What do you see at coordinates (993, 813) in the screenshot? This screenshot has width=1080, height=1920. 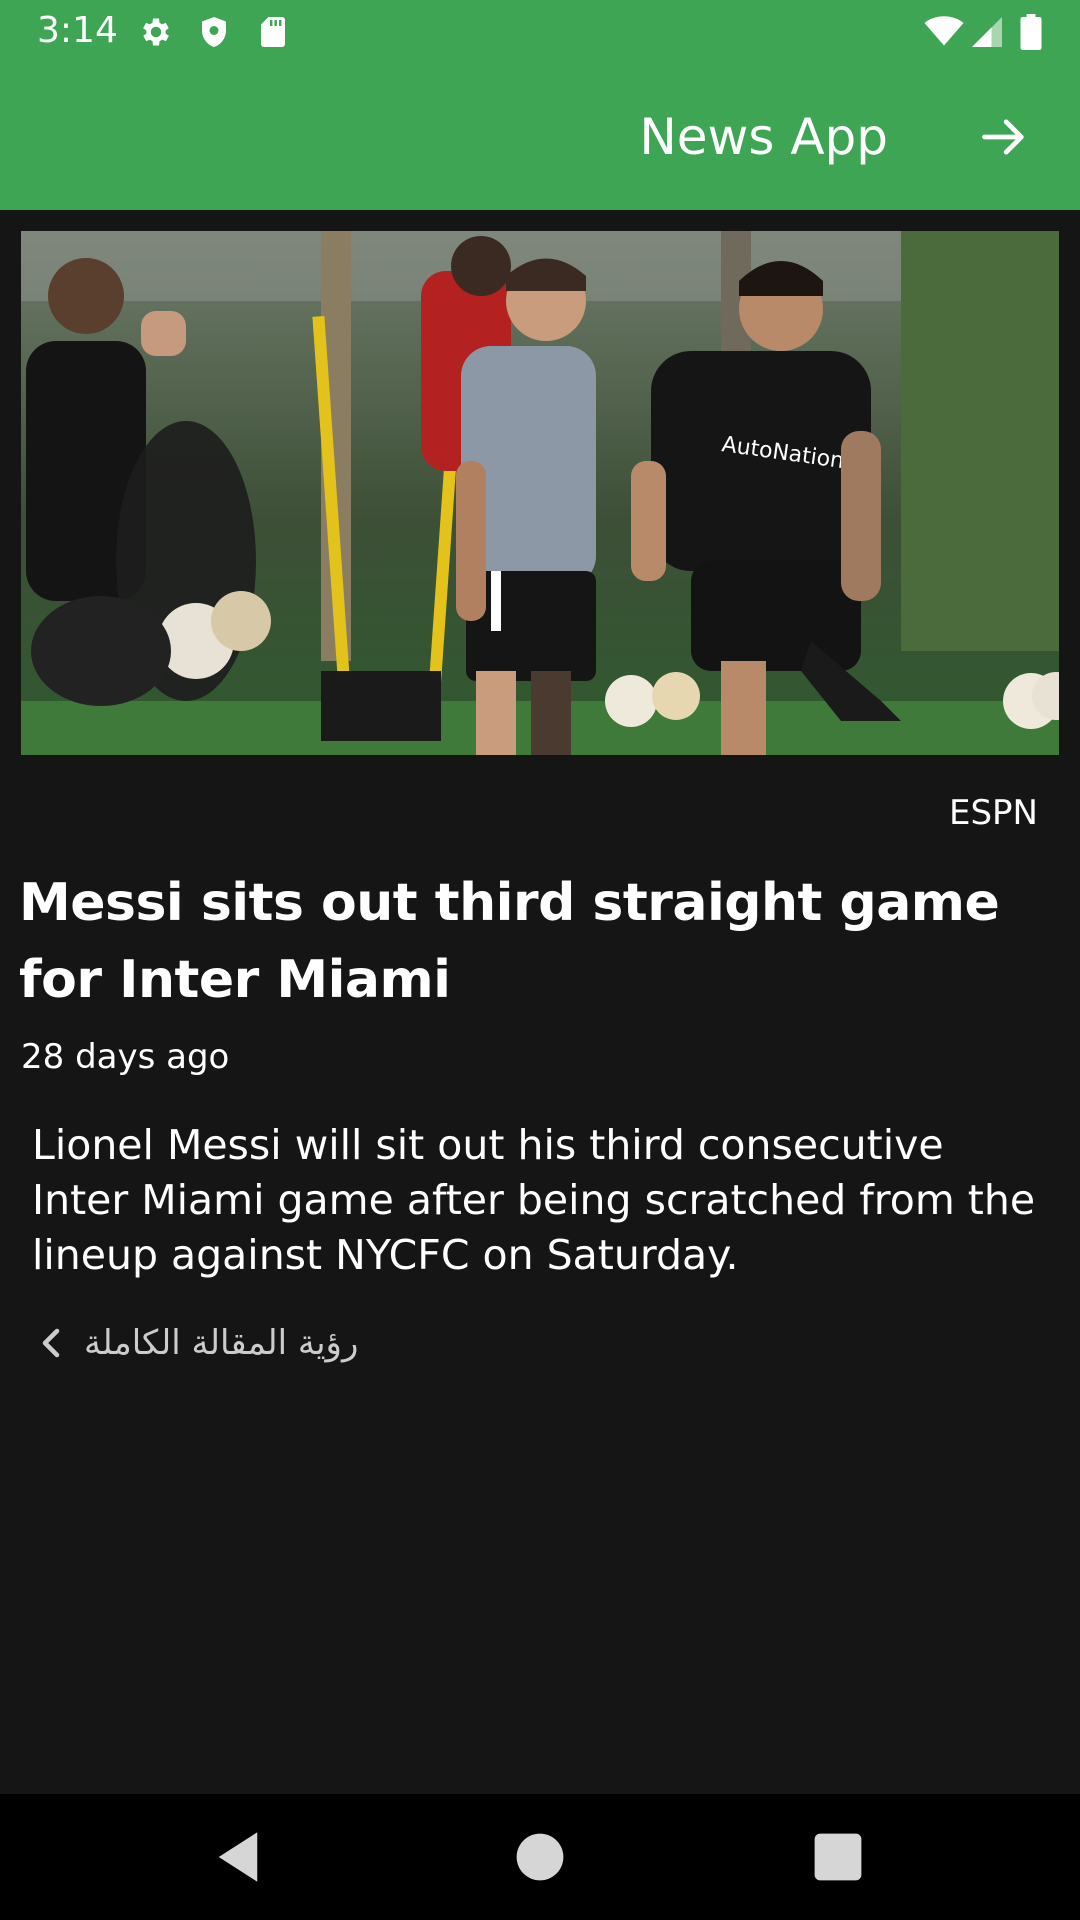 I see `article-source: ESPN` at bounding box center [993, 813].